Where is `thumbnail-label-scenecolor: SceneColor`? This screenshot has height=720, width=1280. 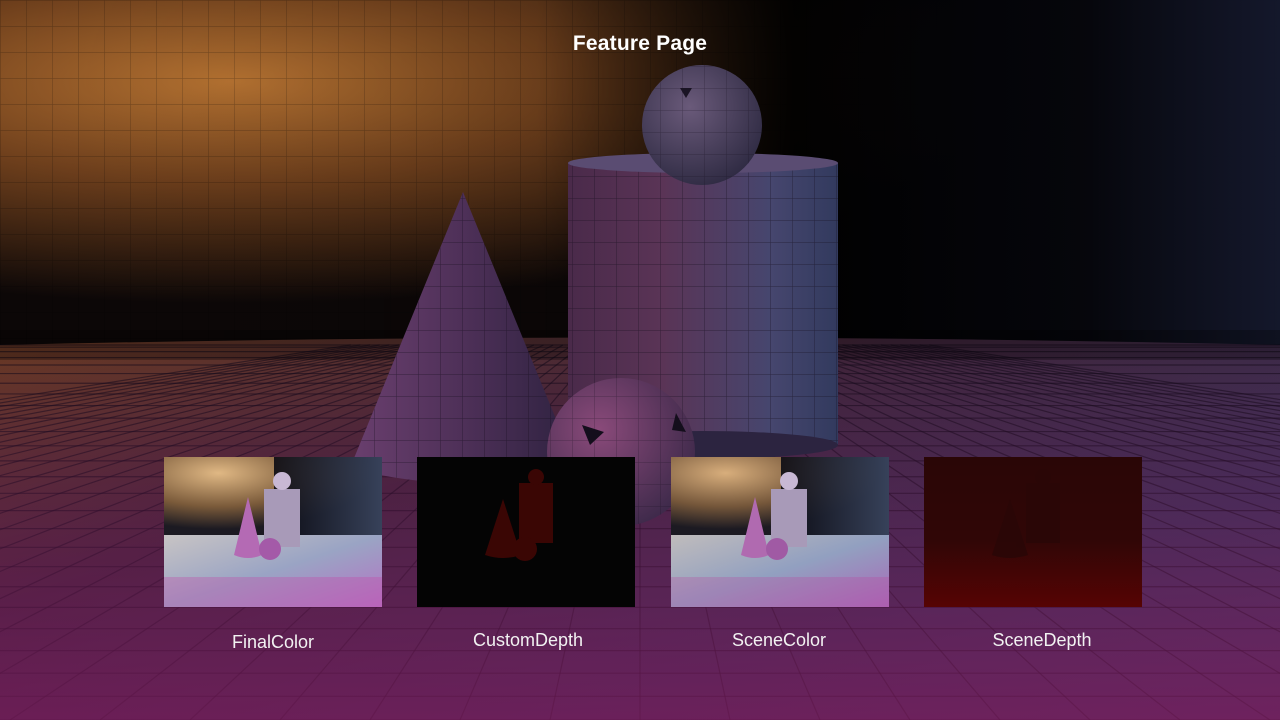 thumbnail-label-scenecolor: SceneColor is located at coordinates (779, 640).